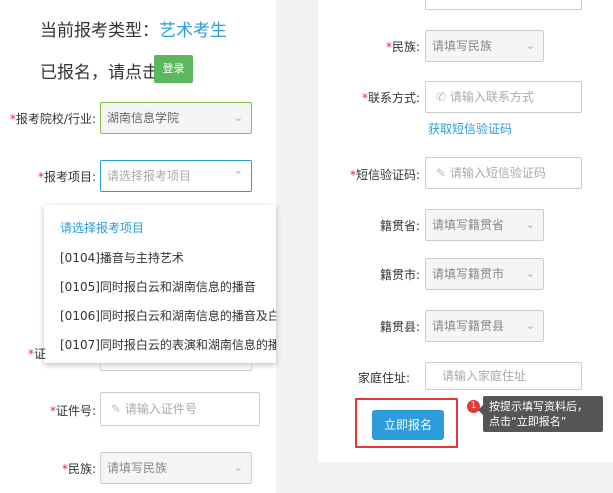 The height and width of the screenshot is (493, 613). I want to click on id-number-placeholder: 请输入证件号, so click(160, 409).